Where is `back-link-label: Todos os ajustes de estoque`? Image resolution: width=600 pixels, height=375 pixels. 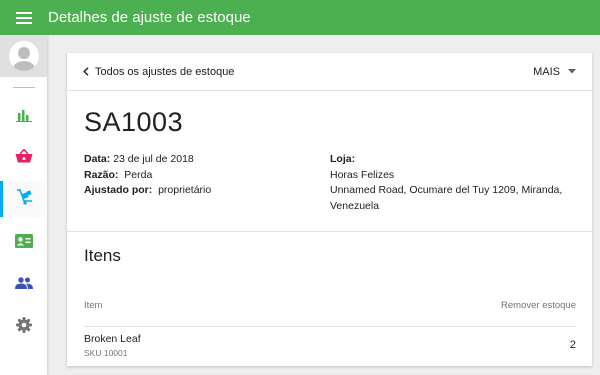
back-link-label: Todos os ajustes de estoque is located at coordinates (165, 71).